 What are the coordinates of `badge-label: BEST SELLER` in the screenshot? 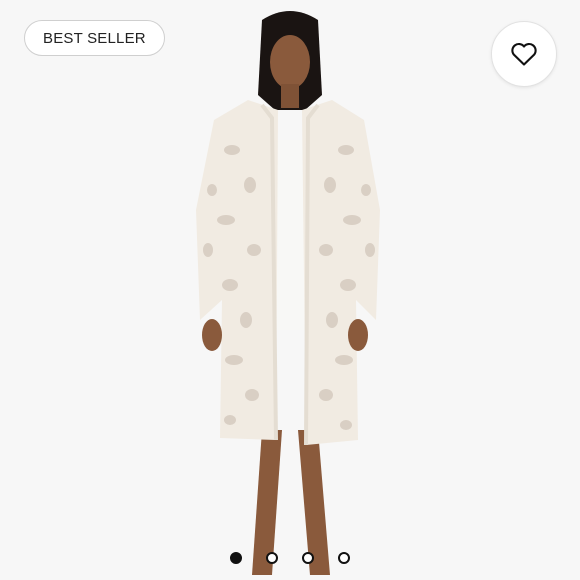 It's located at (94, 38).